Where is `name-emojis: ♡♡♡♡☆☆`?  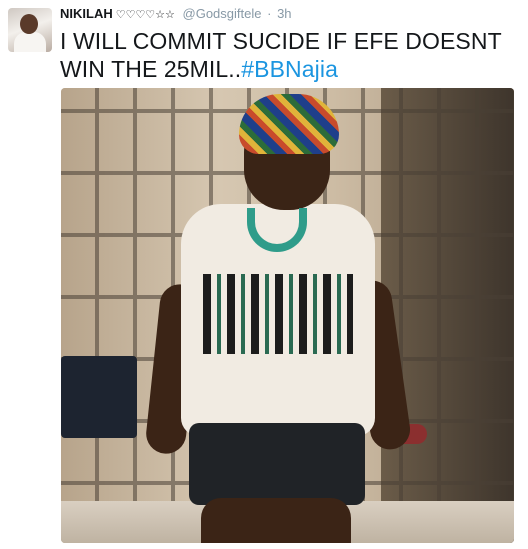
name-emojis: ♡♡♡♡☆☆ is located at coordinates (145, 15).